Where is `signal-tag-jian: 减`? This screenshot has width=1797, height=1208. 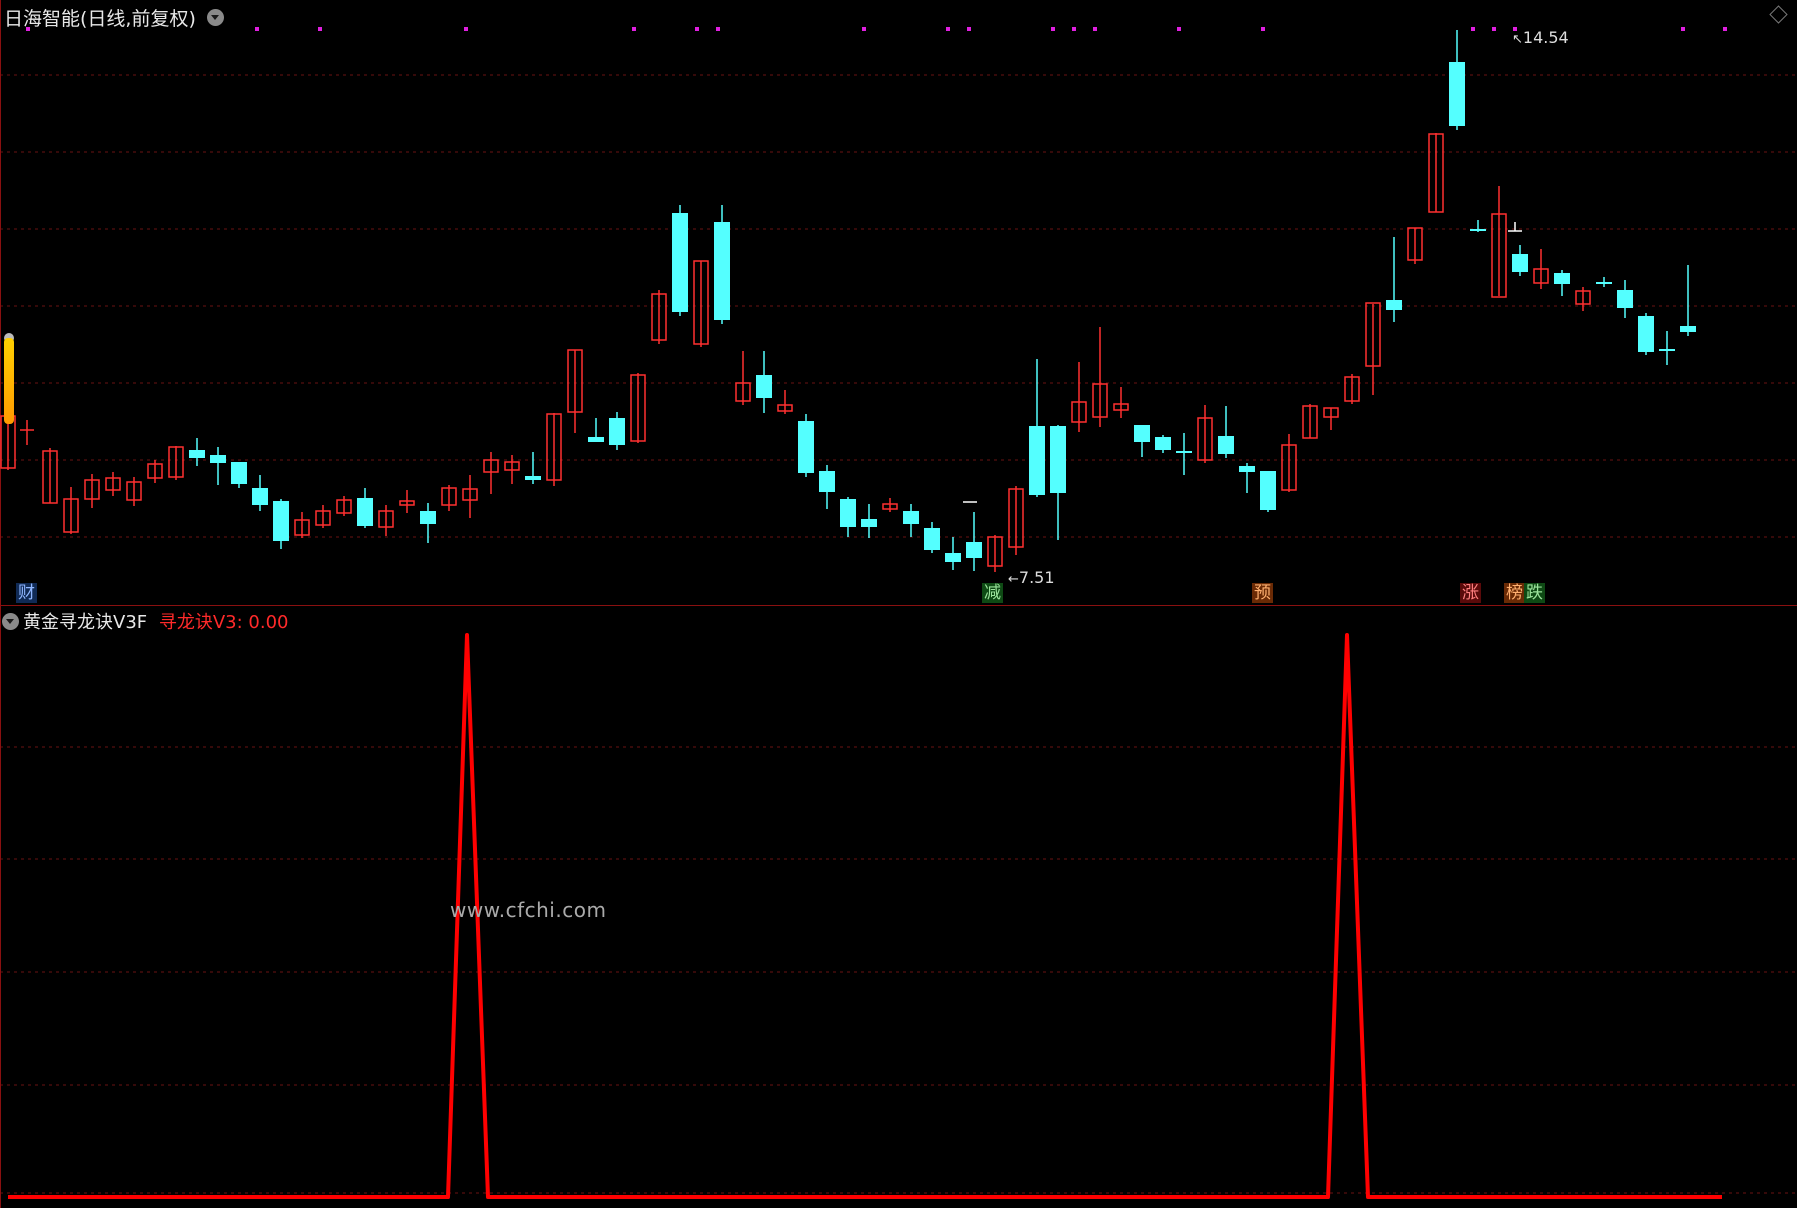
signal-tag-jian: 减 is located at coordinates (992, 593).